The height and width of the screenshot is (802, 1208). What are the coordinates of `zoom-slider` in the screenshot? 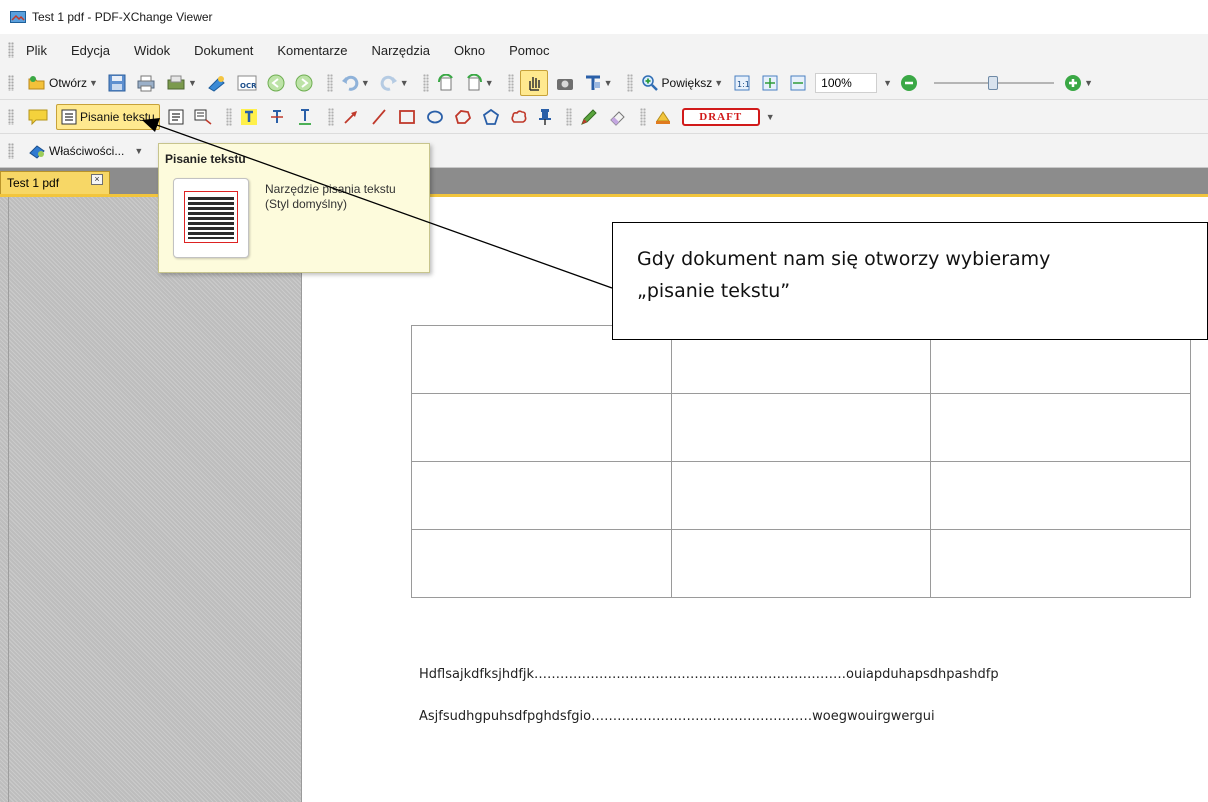 It's located at (994, 83).